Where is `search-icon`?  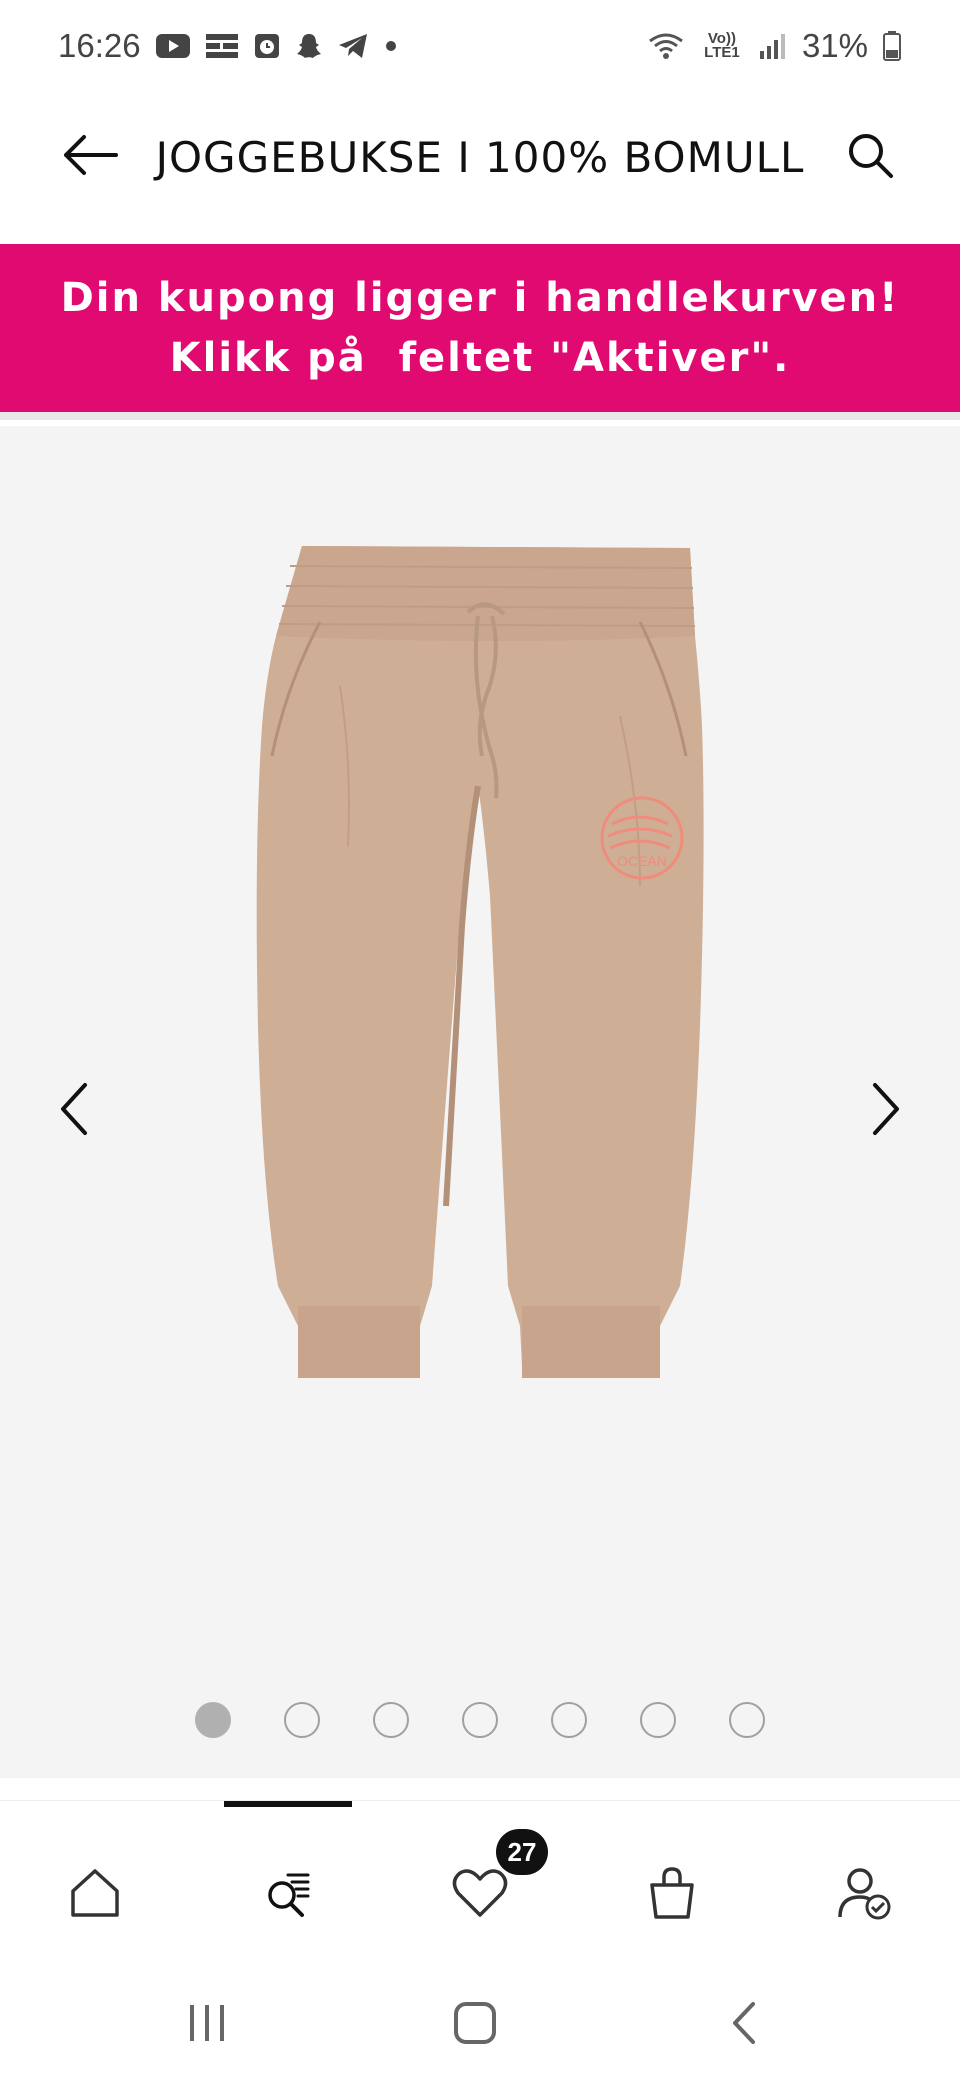 search-icon is located at coordinates (870, 157).